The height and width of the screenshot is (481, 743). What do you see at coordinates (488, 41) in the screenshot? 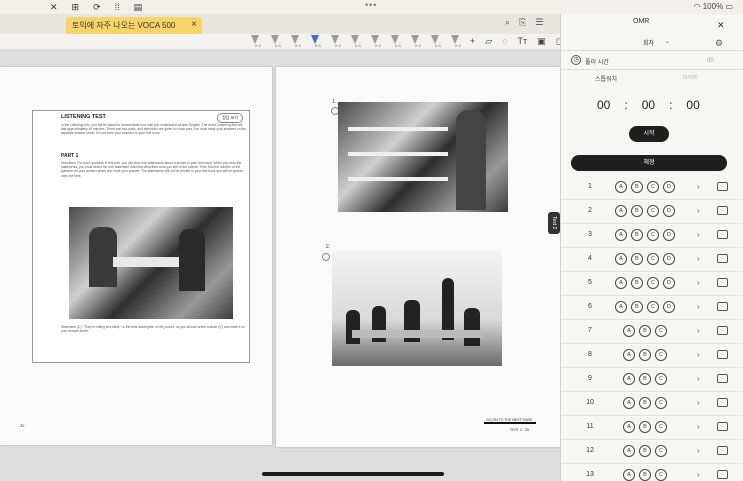
I see `eraser-icon: ▱` at bounding box center [488, 41].